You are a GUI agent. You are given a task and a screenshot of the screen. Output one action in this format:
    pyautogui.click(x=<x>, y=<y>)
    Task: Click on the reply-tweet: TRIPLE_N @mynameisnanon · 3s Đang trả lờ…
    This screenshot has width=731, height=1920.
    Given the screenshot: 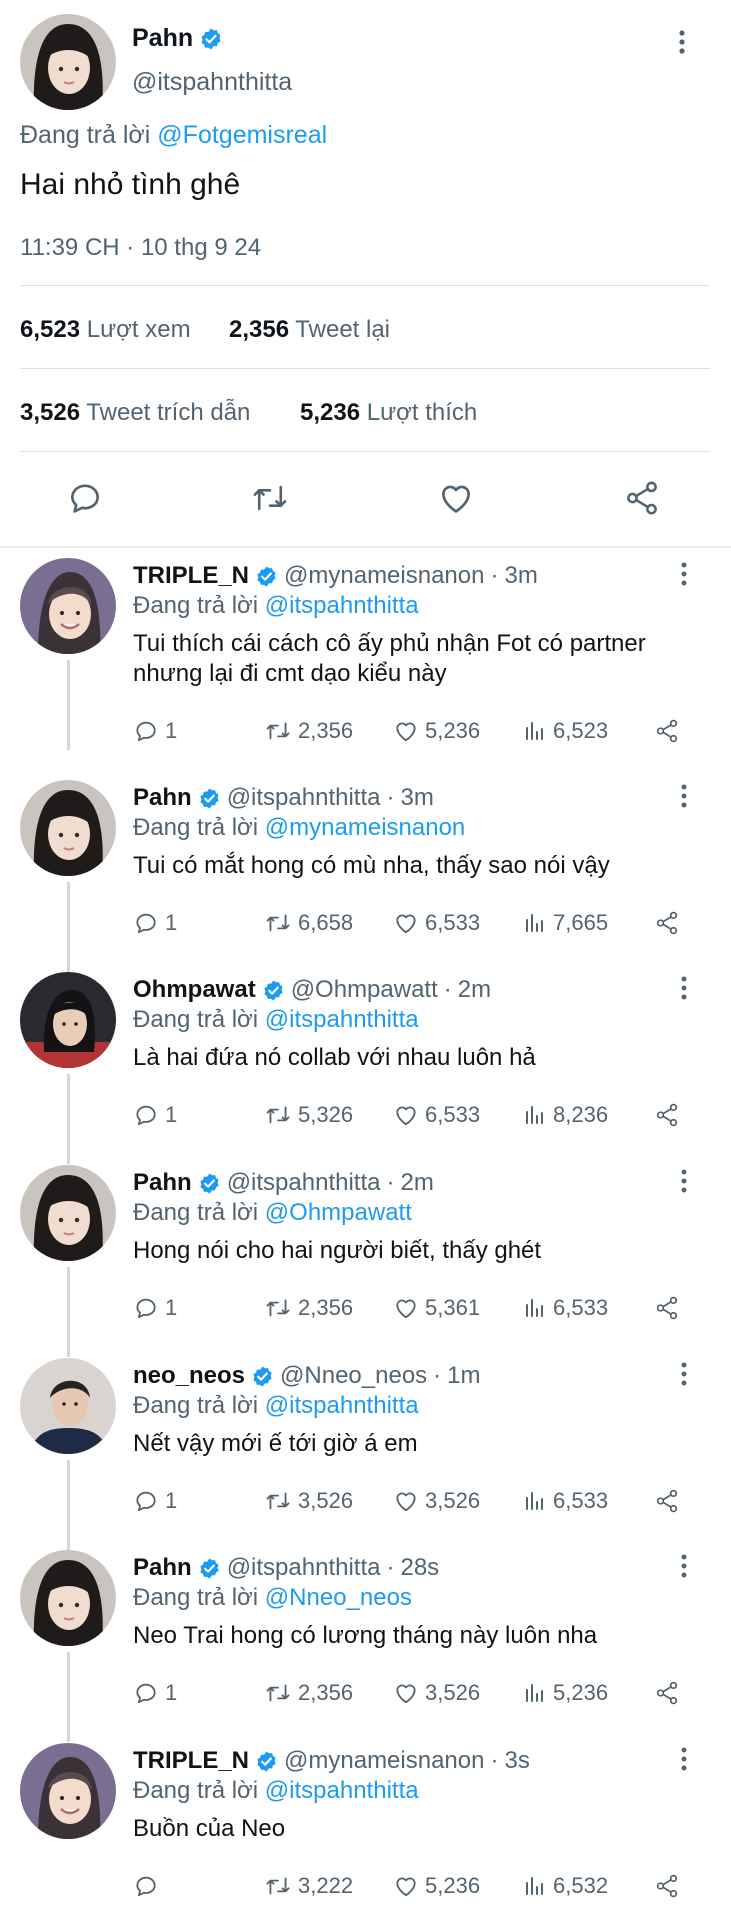 What is the action you would take?
    pyautogui.click(x=365, y=1827)
    